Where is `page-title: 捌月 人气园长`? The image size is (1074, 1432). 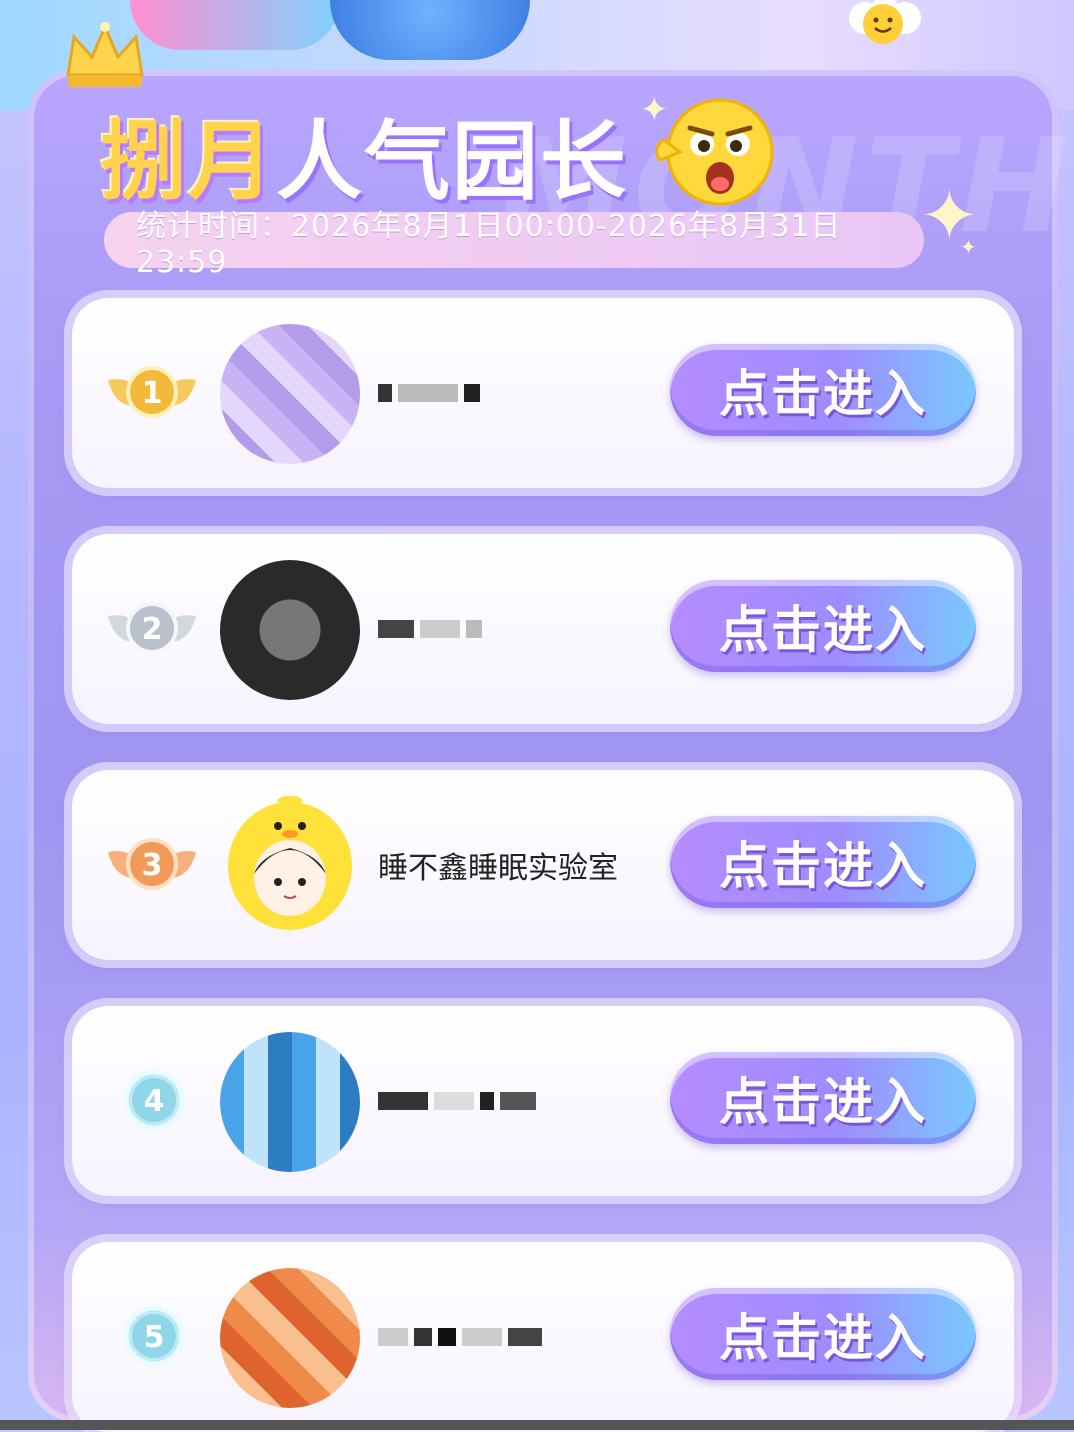 page-title: 捌月 人气园长 is located at coordinates (364, 155).